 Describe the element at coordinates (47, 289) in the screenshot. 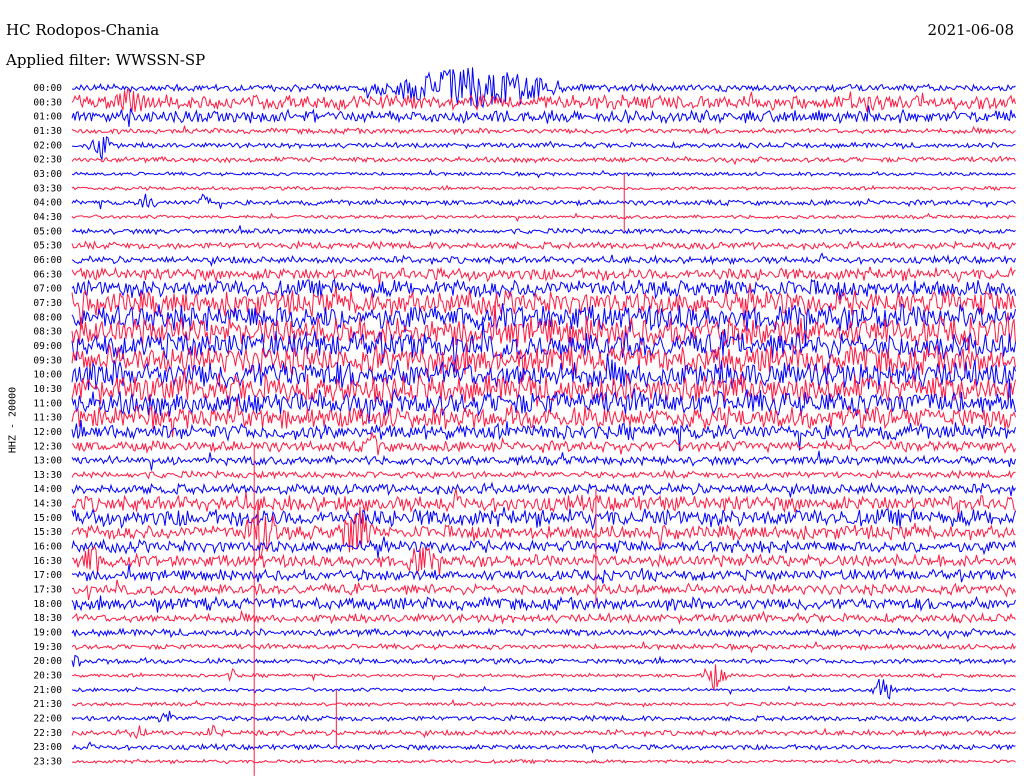

I see `time-label: 07:00` at that location.